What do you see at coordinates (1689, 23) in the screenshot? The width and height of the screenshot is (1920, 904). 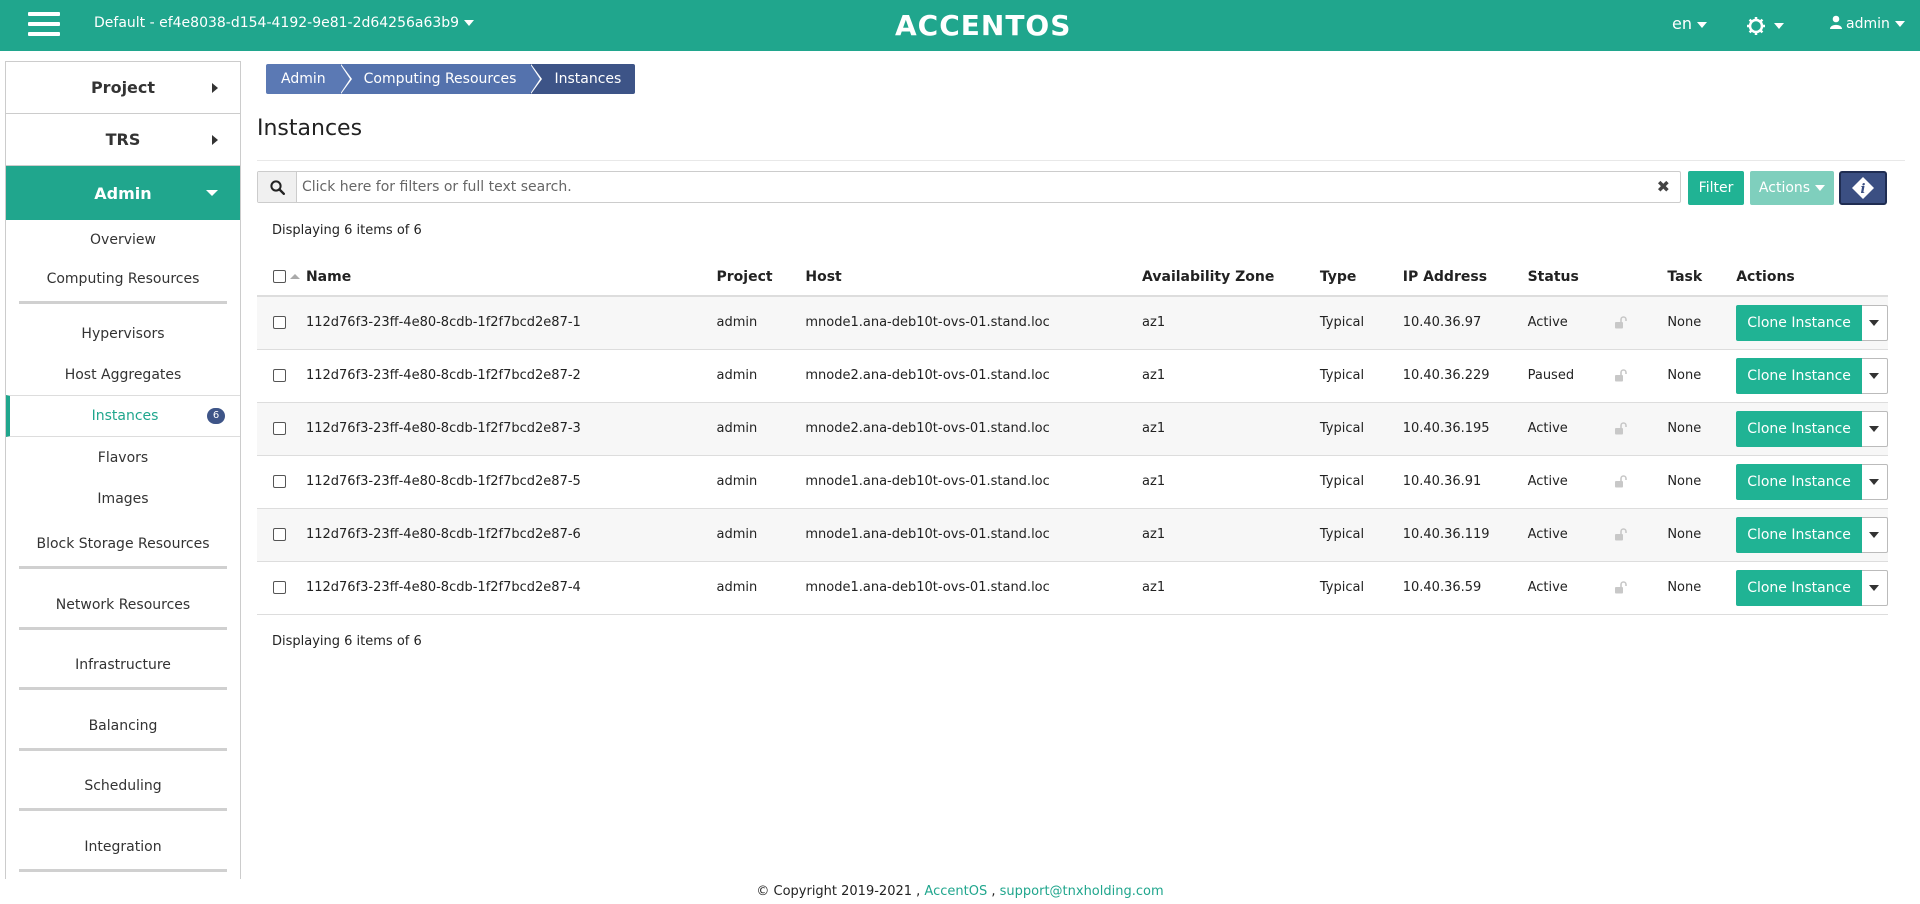 I see `language-selector: en` at bounding box center [1689, 23].